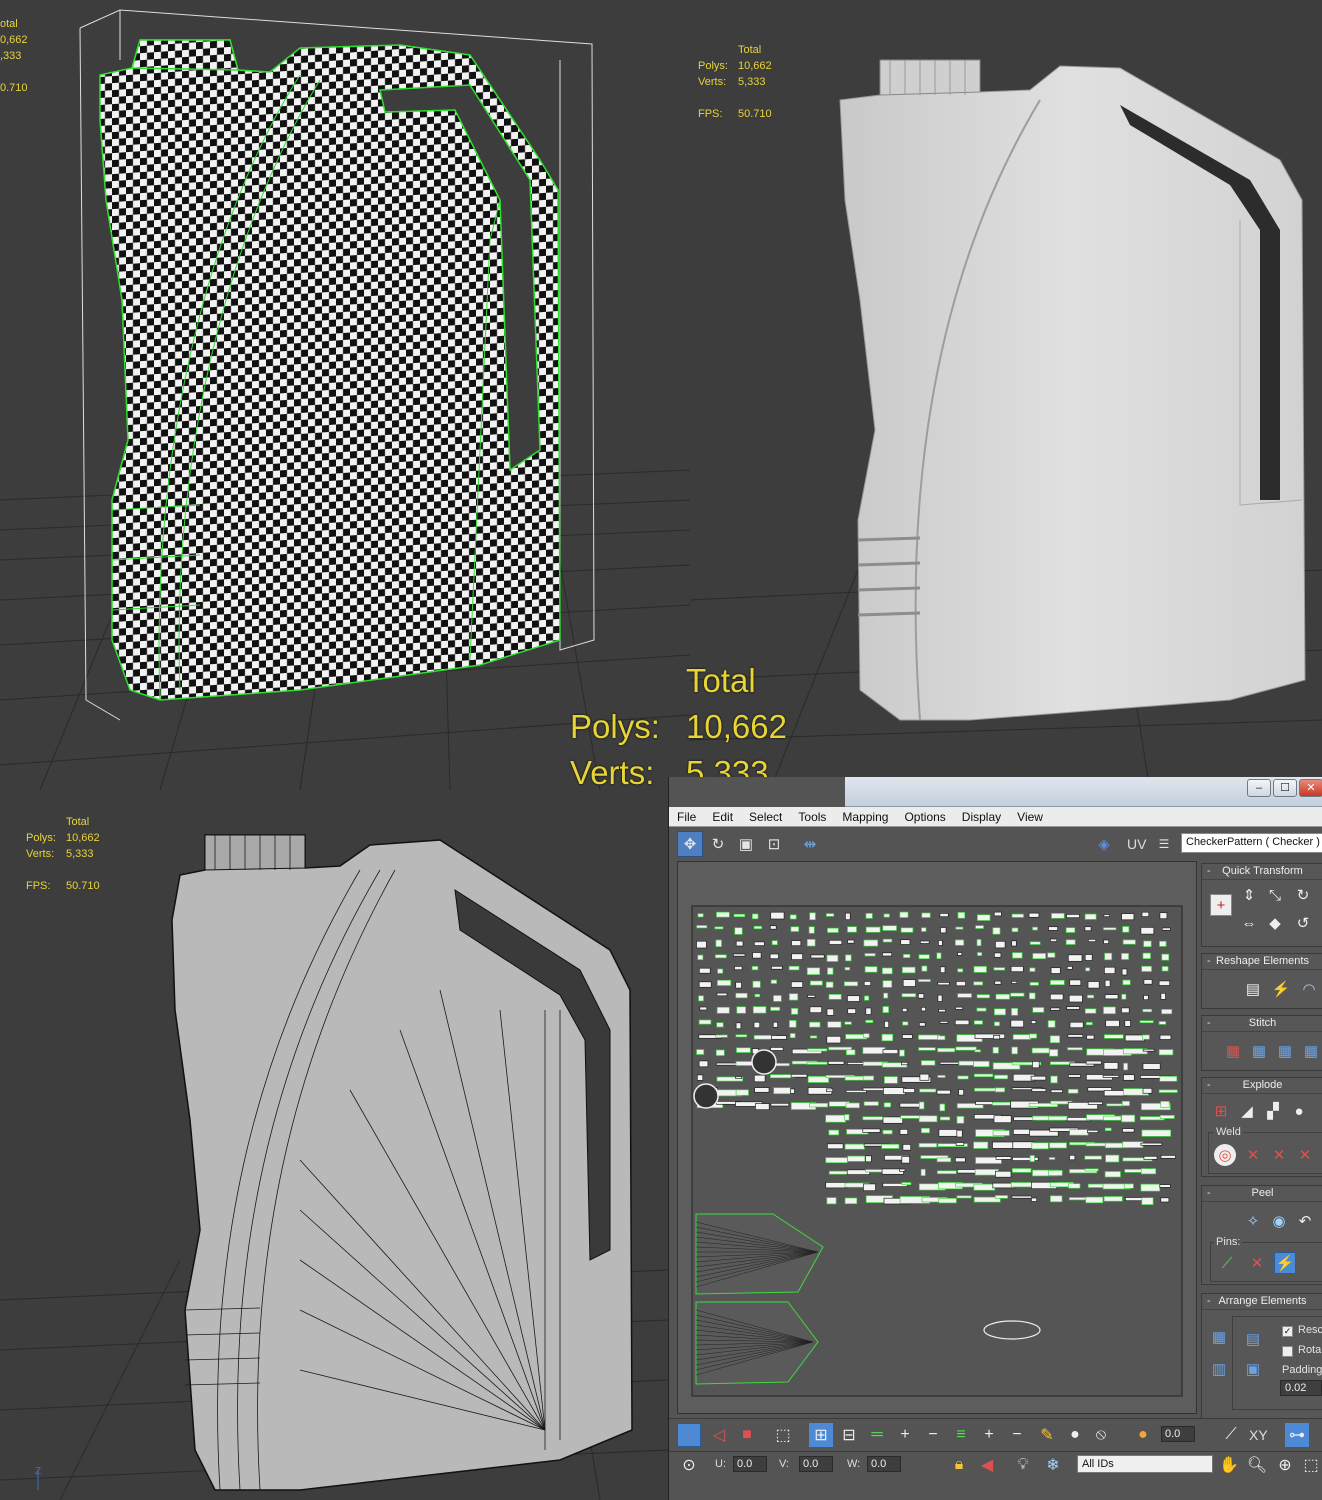 Image resolution: width=1322 pixels, height=1500 pixels. Describe the element at coordinates (1309, 989) in the screenshot. I see `relax-settings-icon: ◠` at that location.